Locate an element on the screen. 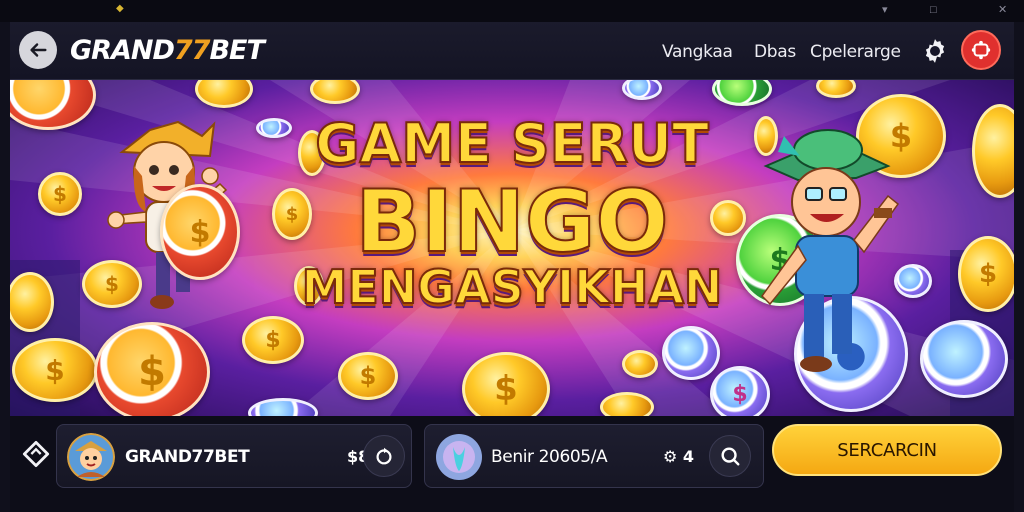 This screenshot has width=1024, height=512. banner-headline-line2: BINGO is located at coordinates (511, 222).